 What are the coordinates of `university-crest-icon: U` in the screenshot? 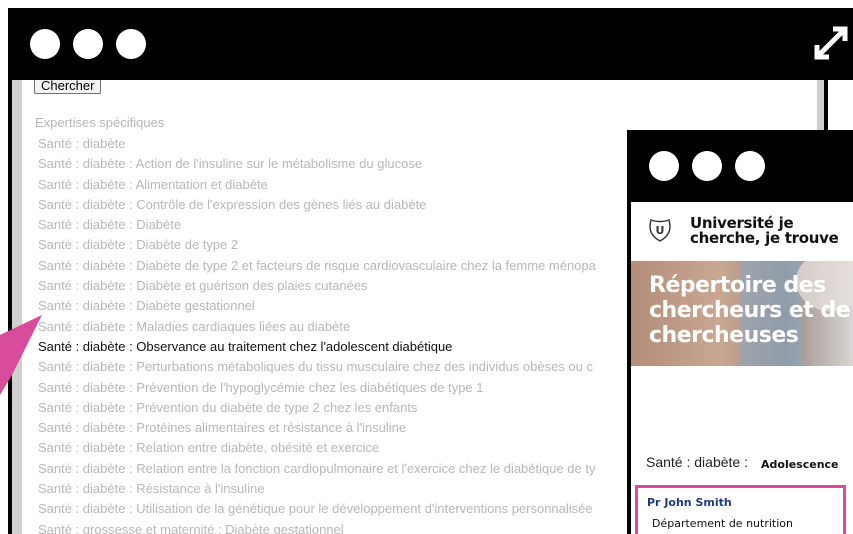 It's located at (660, 230).